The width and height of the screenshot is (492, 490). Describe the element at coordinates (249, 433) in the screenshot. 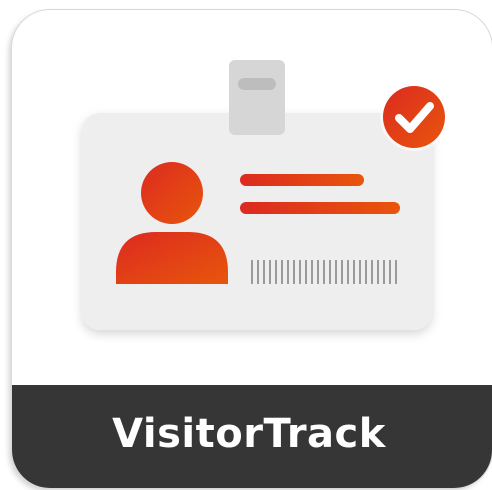

I see `app-name: VisitorTrack` at that location.